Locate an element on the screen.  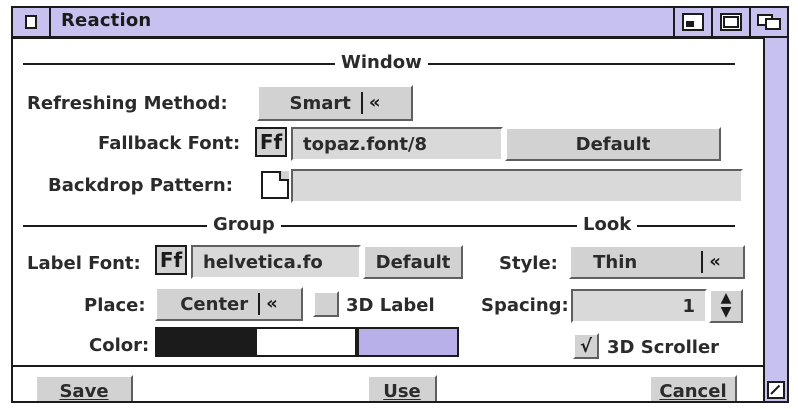
place-cycle: Center « is located at coordinates (229, 304).